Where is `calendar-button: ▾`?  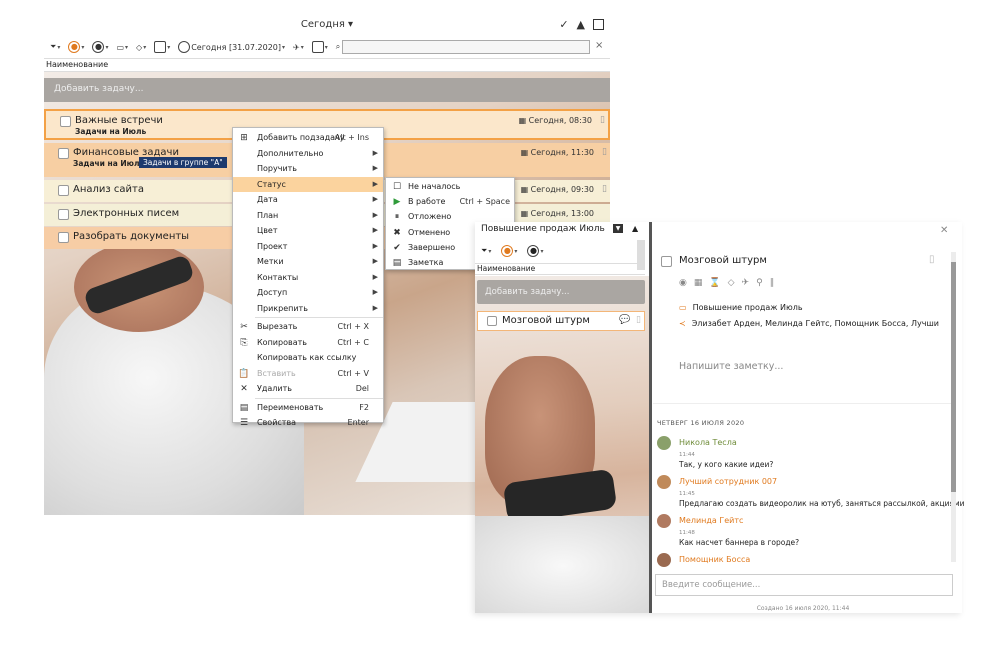 calendar-button: ▾ is located at coordinates (162, 47).